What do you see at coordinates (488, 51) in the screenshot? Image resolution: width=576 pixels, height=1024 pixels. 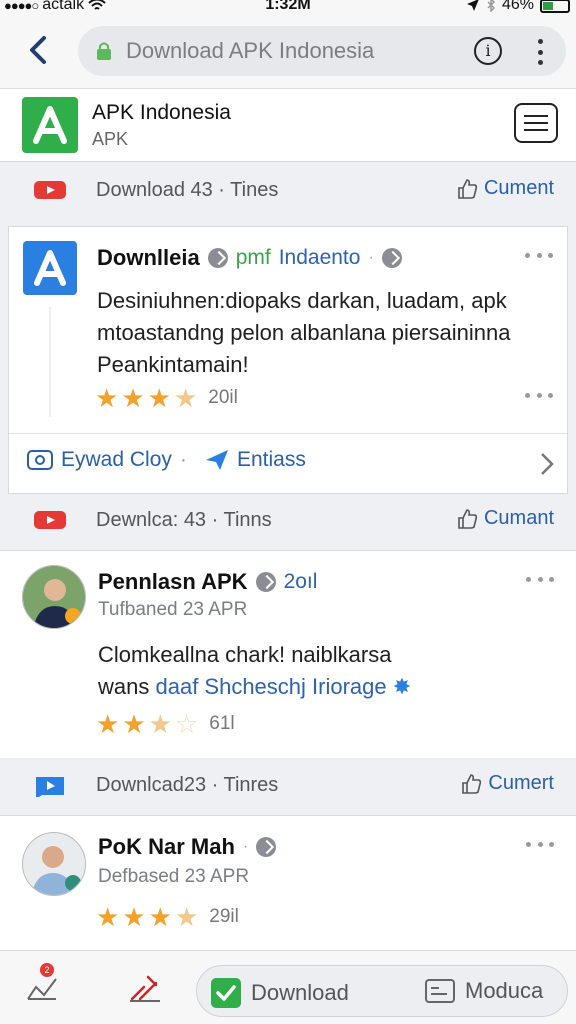 I see `info-icon: i` at bounding box center [488, 51].